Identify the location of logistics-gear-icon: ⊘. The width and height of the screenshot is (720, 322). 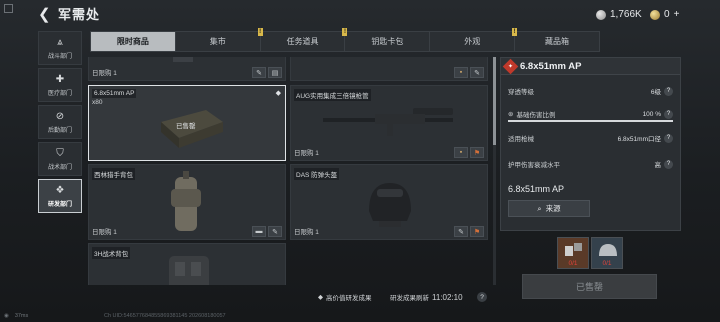
(60, 116).